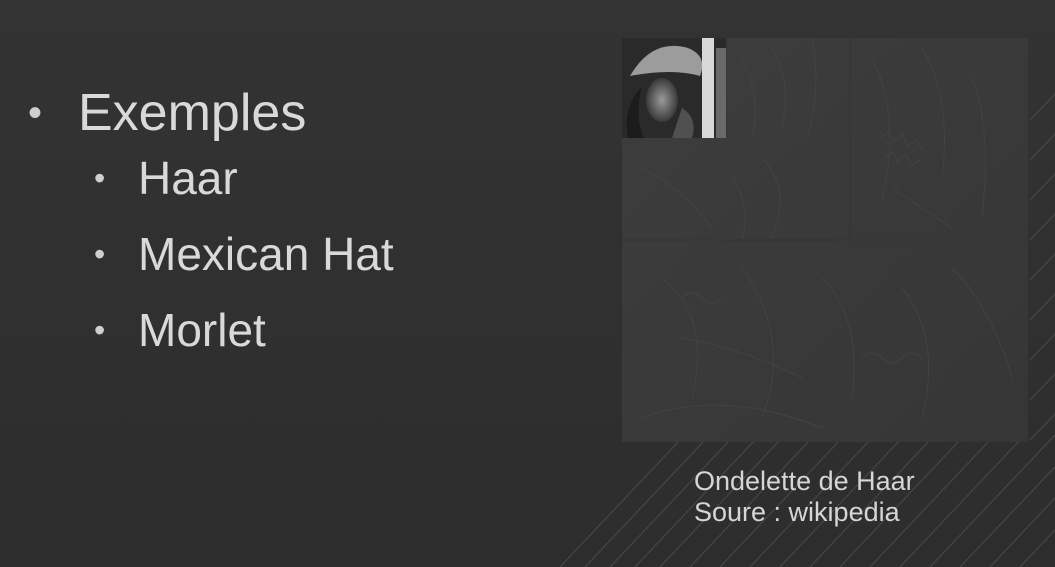 Image resolution: width=1055 pixels, height=567 pixels. I want to click on caption-source: Soure : wikipedia, so click(797, 512).